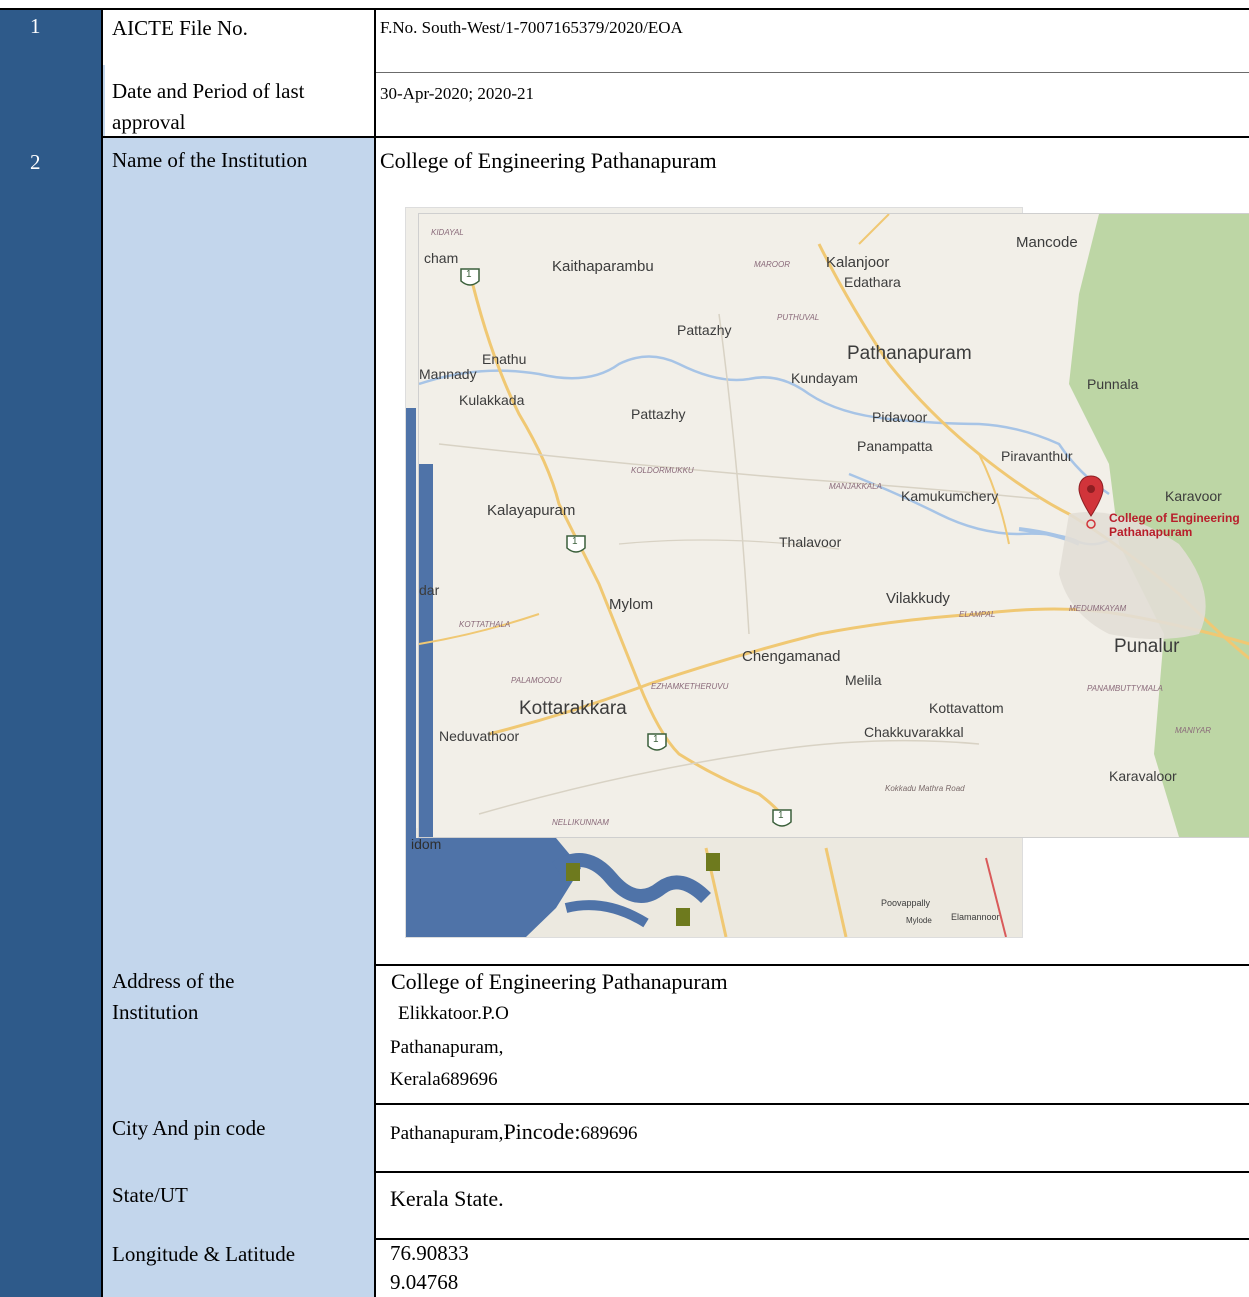  I want to click on institution-name-label: Name of the Institution, so click(210, 160).